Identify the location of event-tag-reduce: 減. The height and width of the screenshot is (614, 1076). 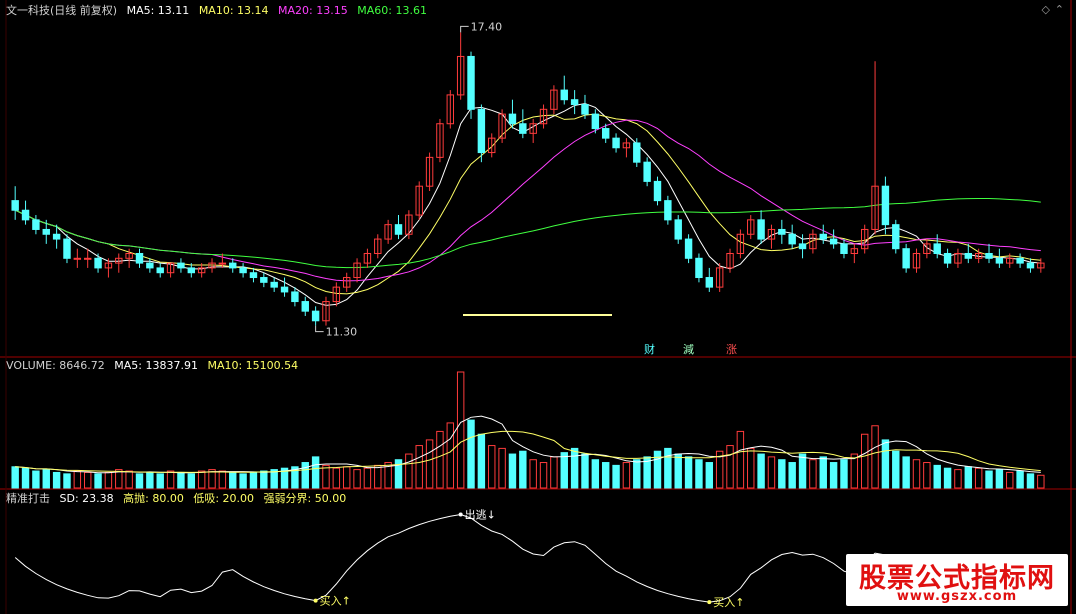
(688, 349).